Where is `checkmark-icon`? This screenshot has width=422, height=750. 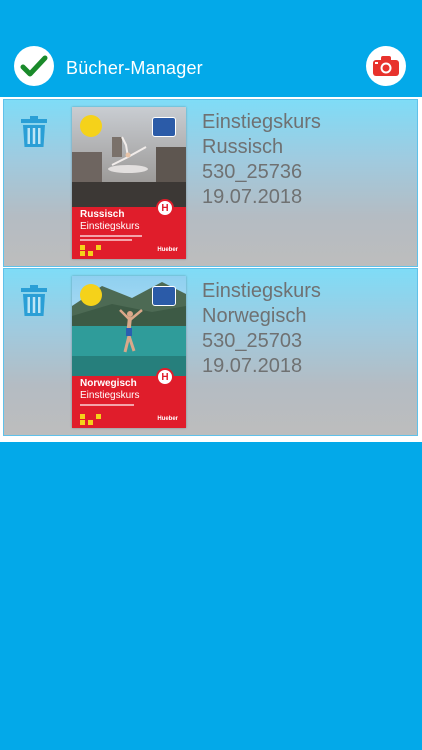 checkmark-icon is located at coordinates (34, 66).